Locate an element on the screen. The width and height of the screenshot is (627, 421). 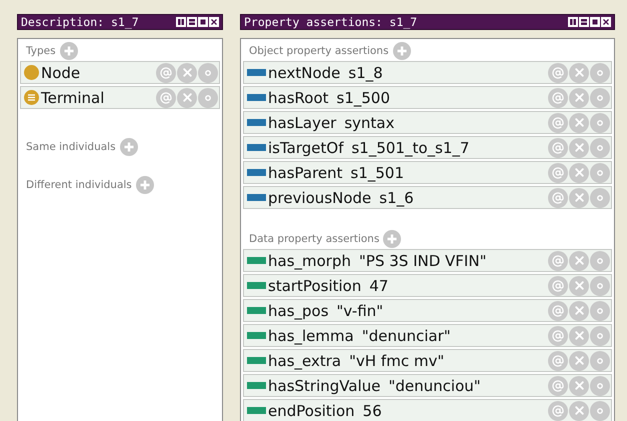
property-name: previousNode is located at coordinates (320, 197).